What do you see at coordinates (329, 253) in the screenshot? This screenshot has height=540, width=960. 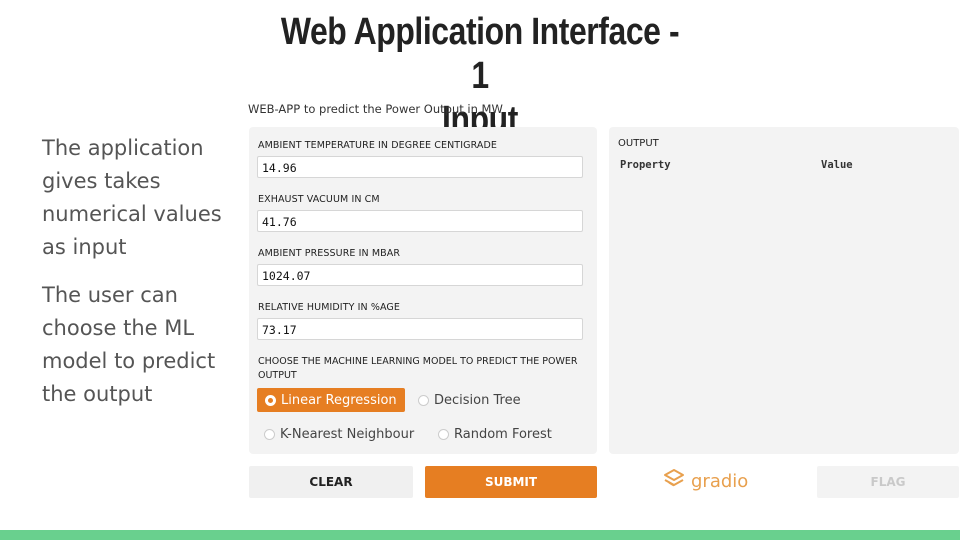 I see `pressure-label: AMBIENT PRESSURE IN MBAR` at bounding box center [329, 253].